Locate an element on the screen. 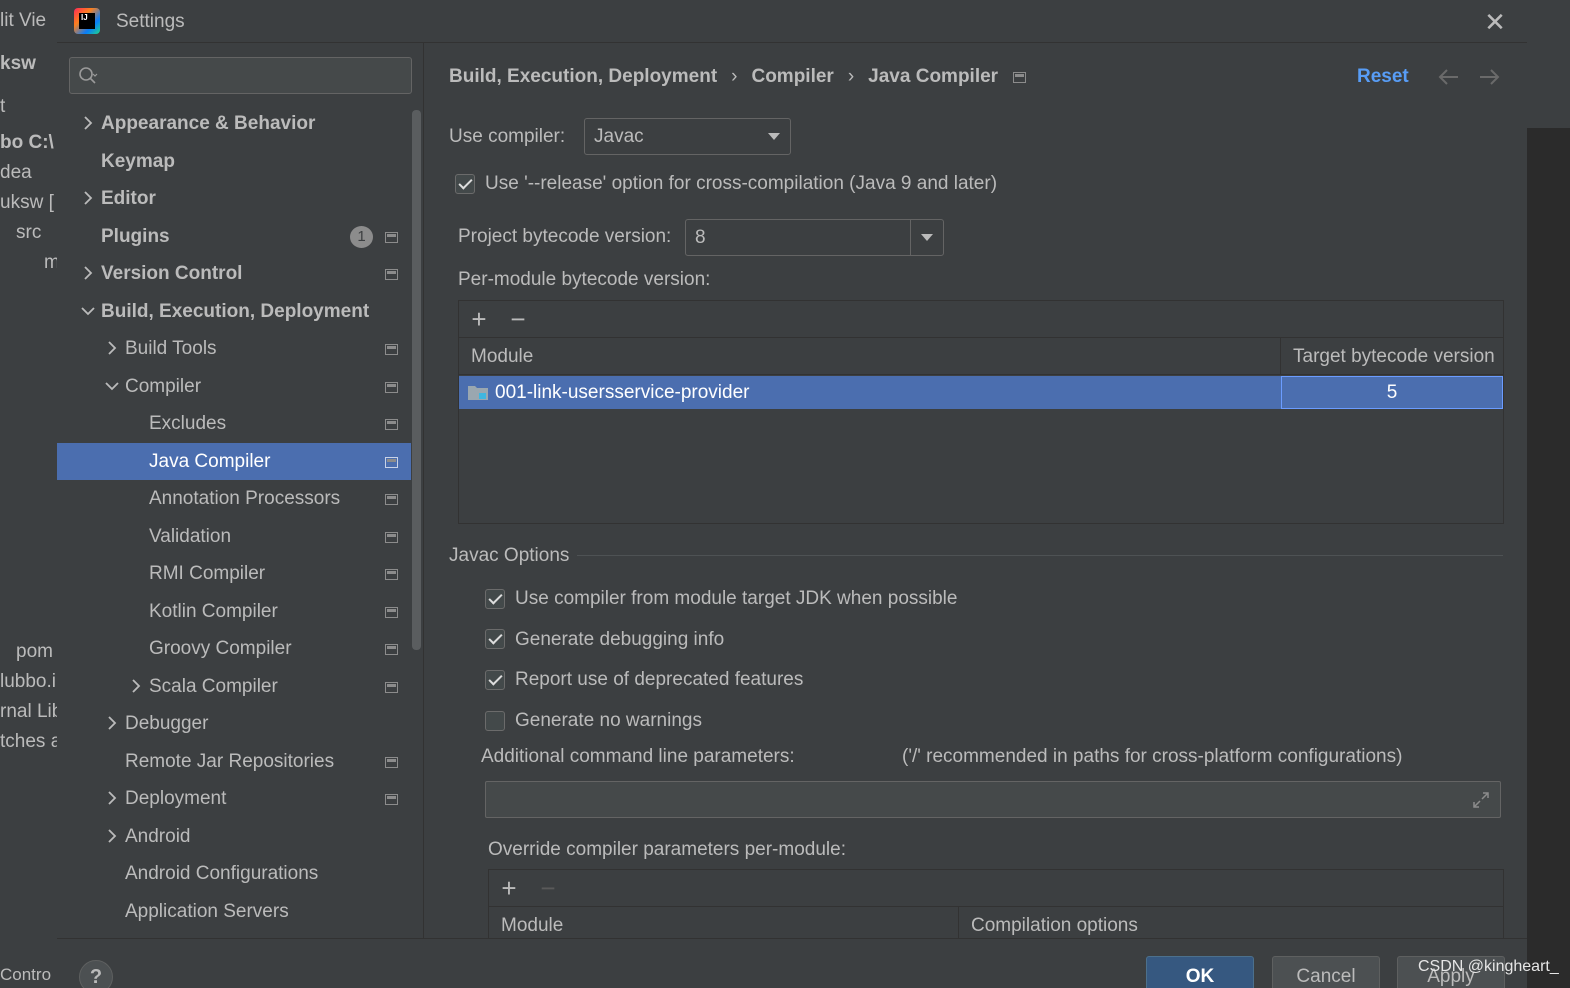 Image resolution: width=1570 pixels, height=988 pixels. debug-info-checkbox is located at coordinates (495, 639).